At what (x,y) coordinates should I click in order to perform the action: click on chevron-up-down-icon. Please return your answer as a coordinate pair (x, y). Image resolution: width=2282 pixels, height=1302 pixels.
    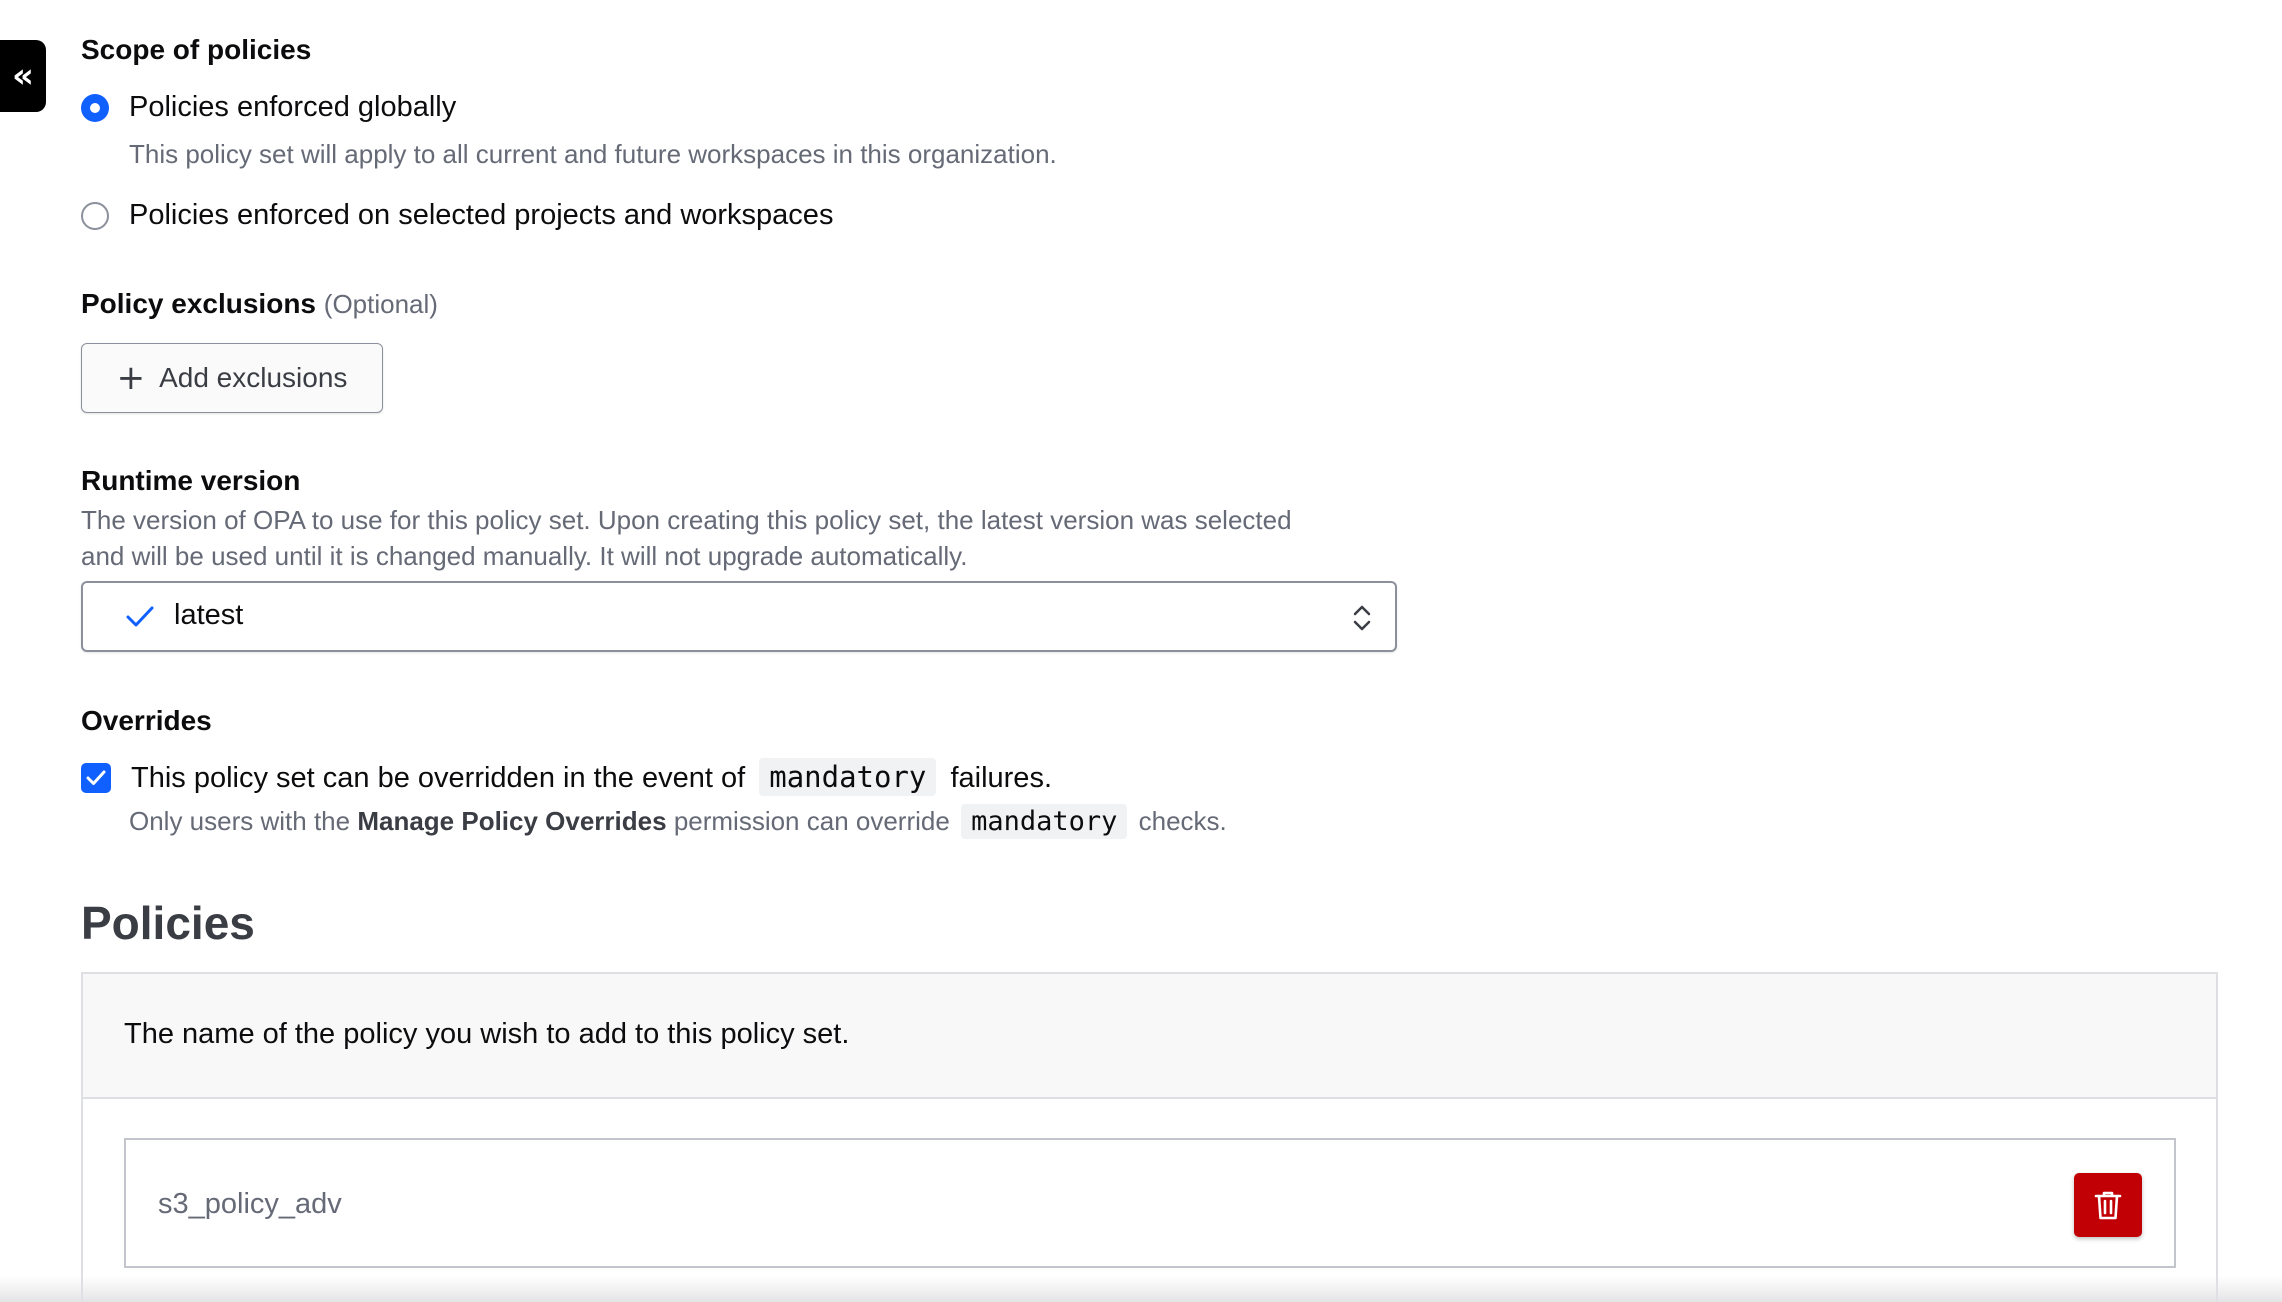
    Looking at the image, I should click on (1362, 618).